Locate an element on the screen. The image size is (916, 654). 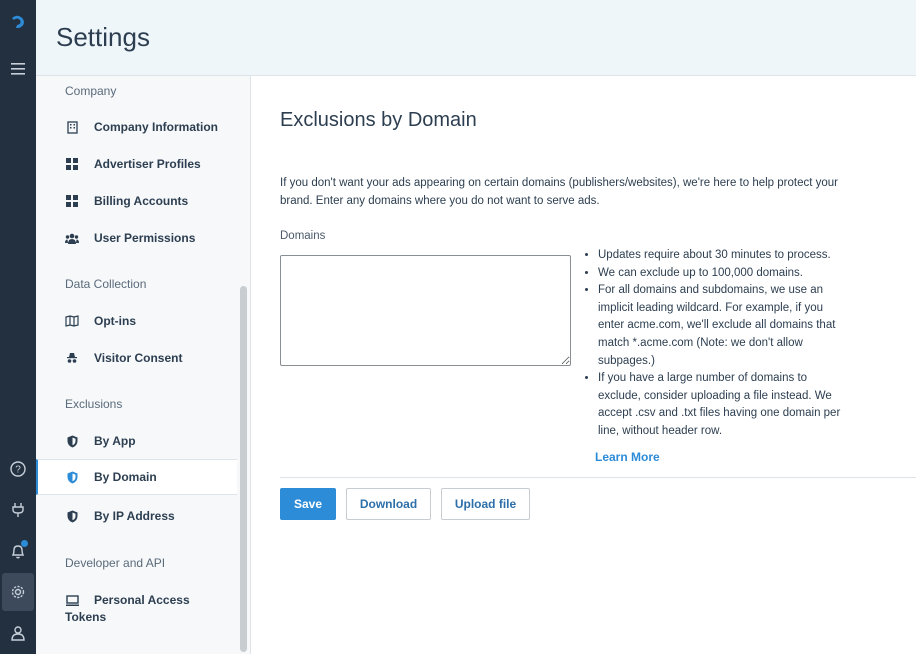
menu-icon is located at coordinates (18, 69).